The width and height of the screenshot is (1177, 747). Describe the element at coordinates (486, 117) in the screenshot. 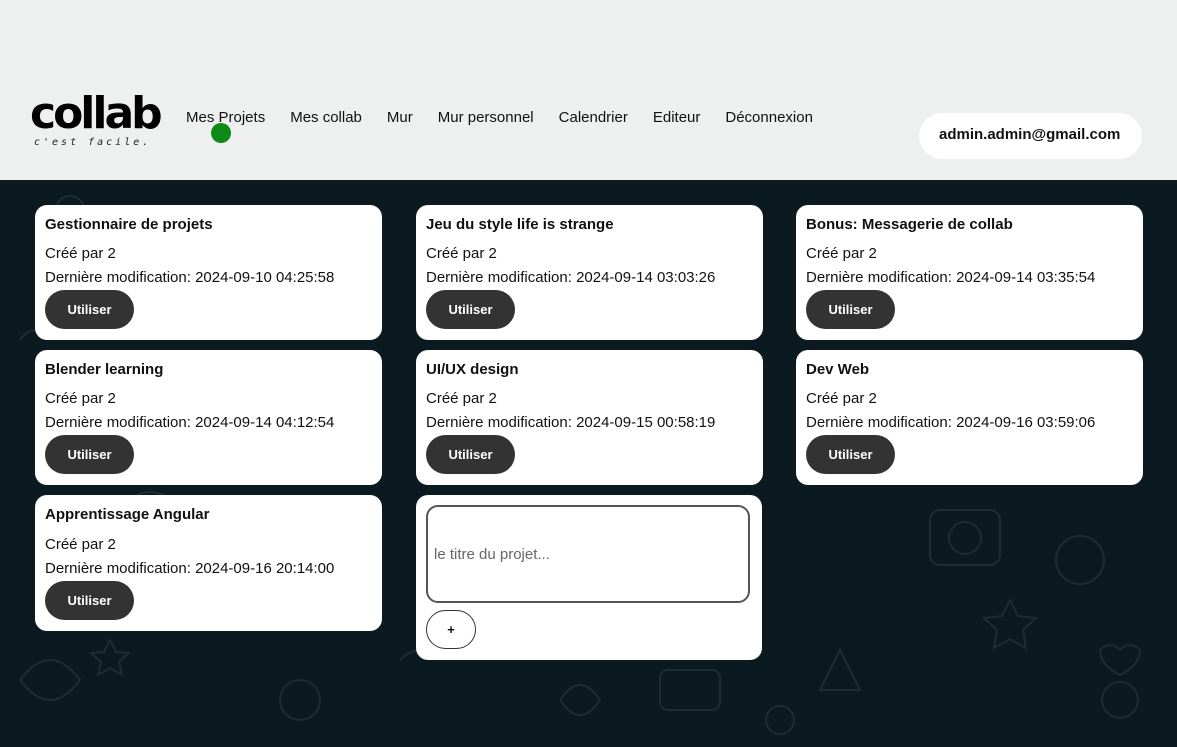

I see `nav-mur-personnel: Mur personnel` at that location.